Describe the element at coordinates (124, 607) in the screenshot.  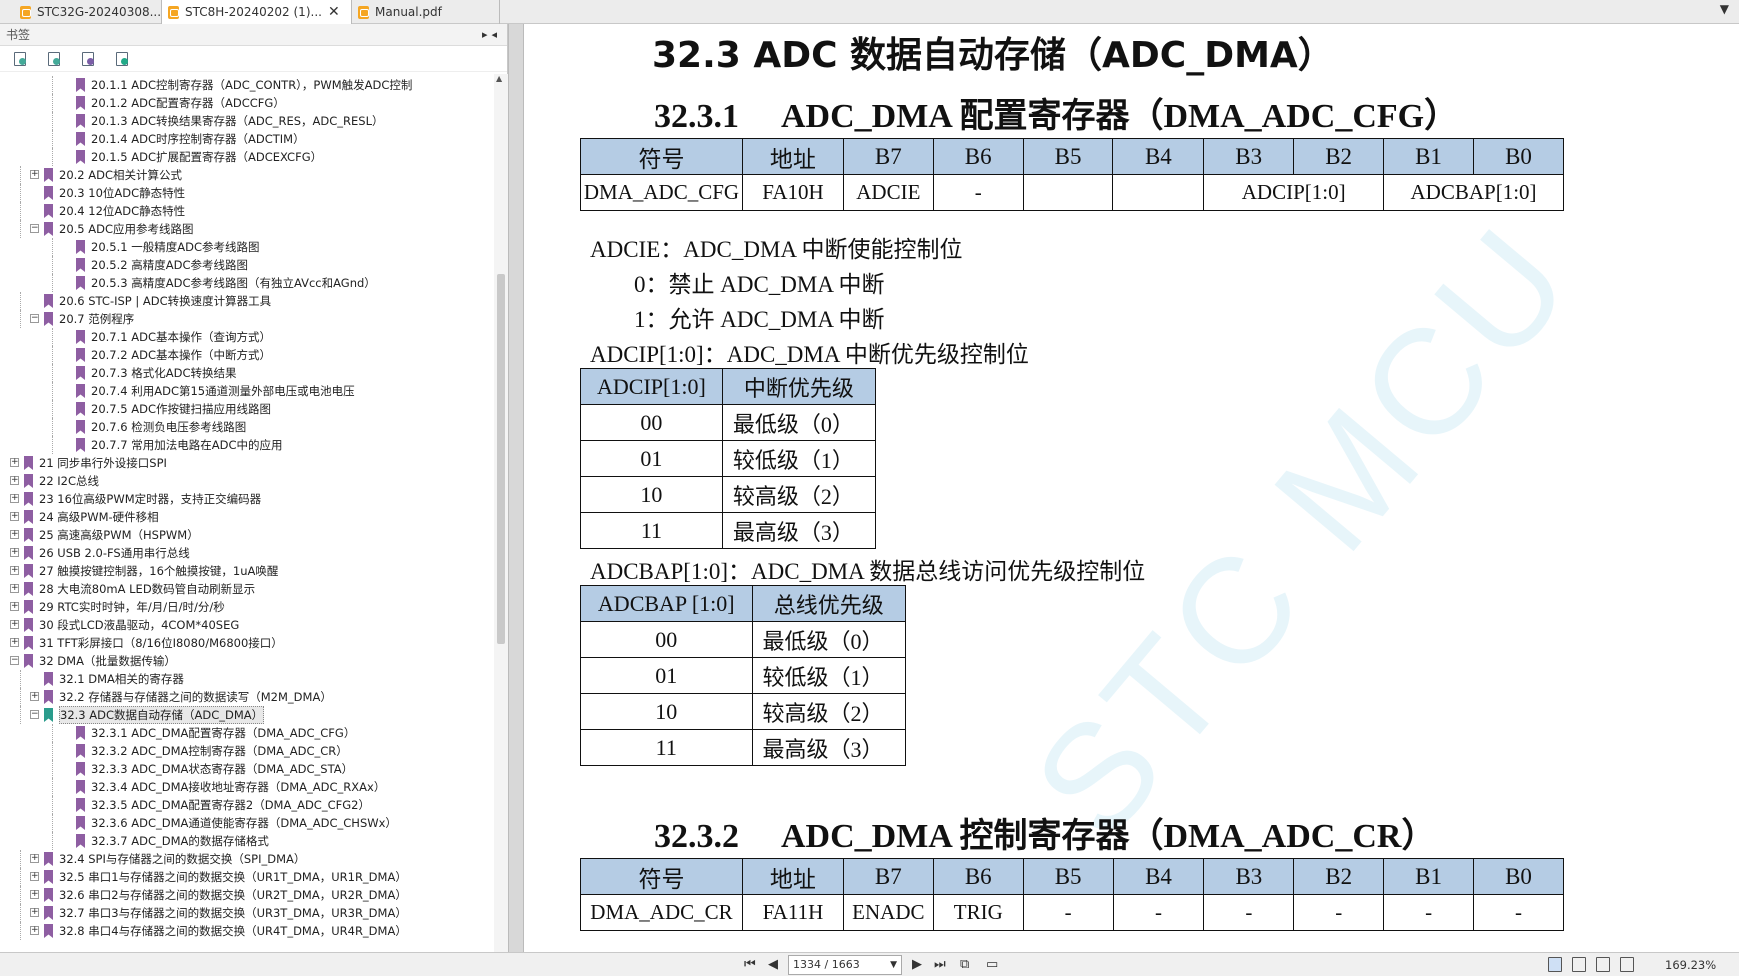
I see `bookmark-item: 29 RTC实时时钟，年/月/日/时/分/秒` at that location.